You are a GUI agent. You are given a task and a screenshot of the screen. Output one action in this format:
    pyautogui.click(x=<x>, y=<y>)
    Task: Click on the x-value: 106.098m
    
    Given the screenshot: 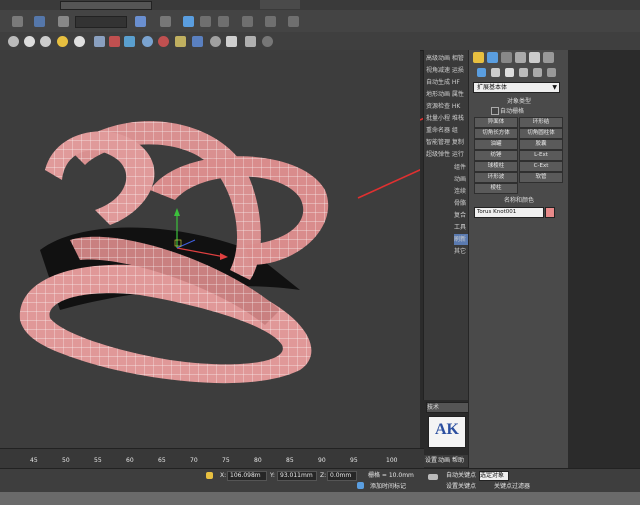 What is the action you would take?
    pyautogui.click(x=245, y=475)
    